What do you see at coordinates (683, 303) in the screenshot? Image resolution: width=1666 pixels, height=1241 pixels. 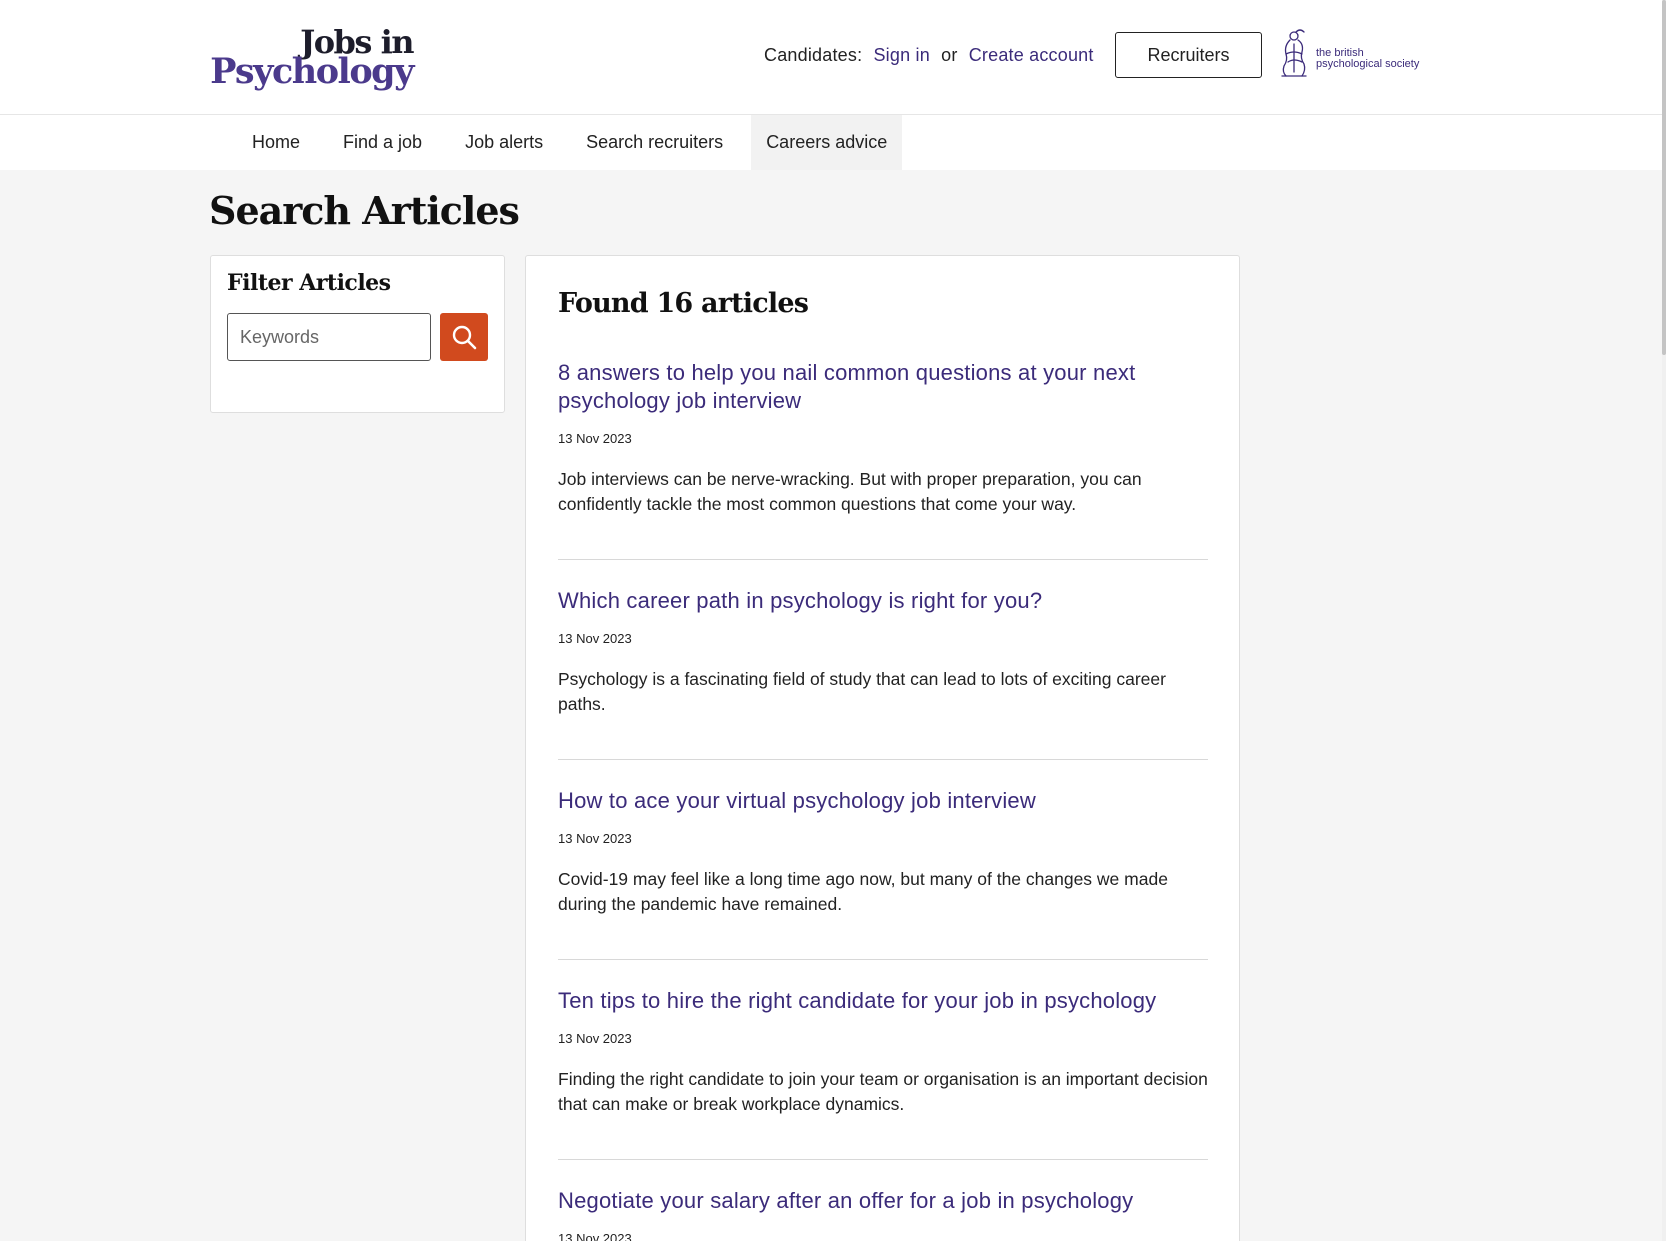 I see `results-count-heading: Found 16 articles` at bounding box center [683, 303].